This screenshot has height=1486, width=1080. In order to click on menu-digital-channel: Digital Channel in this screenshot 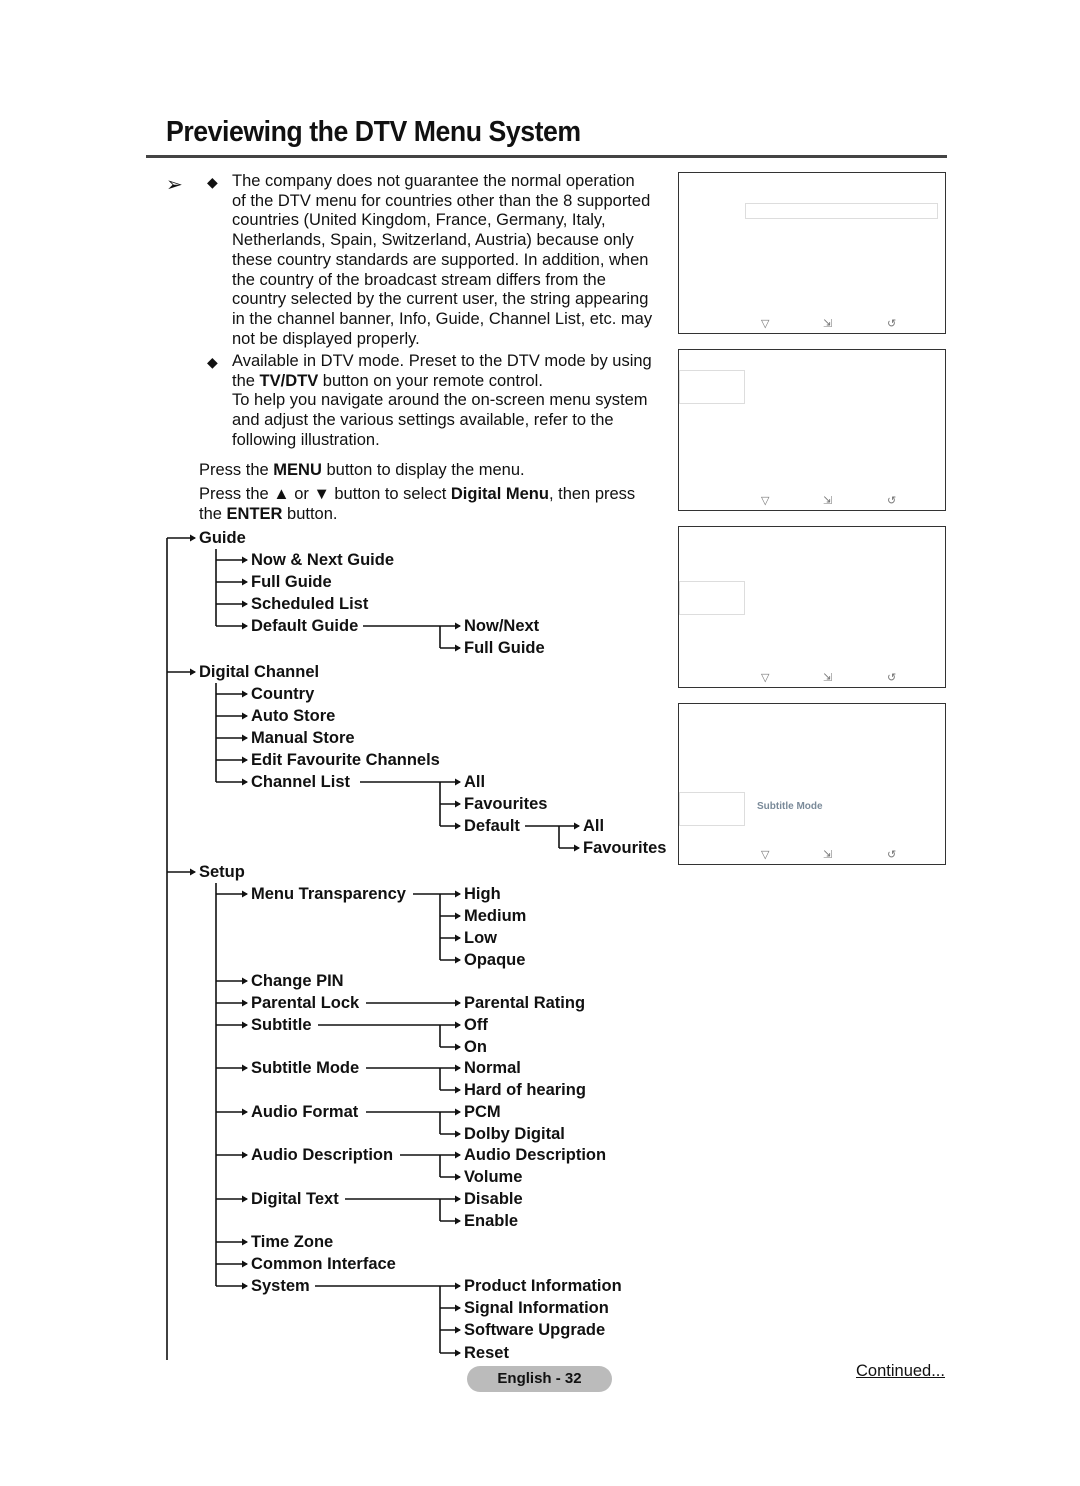, I will do `click(259, 672)`.